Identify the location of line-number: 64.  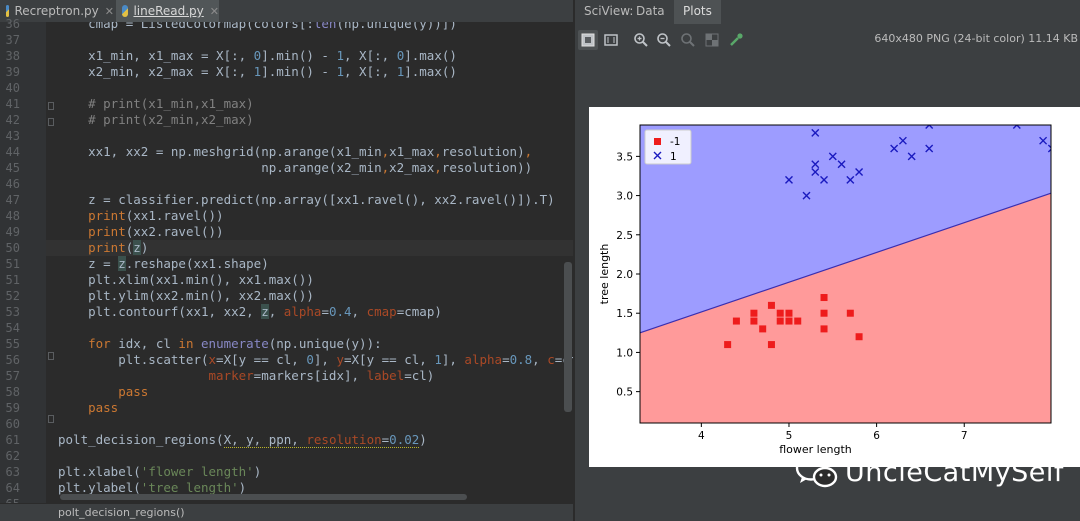
(12, 488).